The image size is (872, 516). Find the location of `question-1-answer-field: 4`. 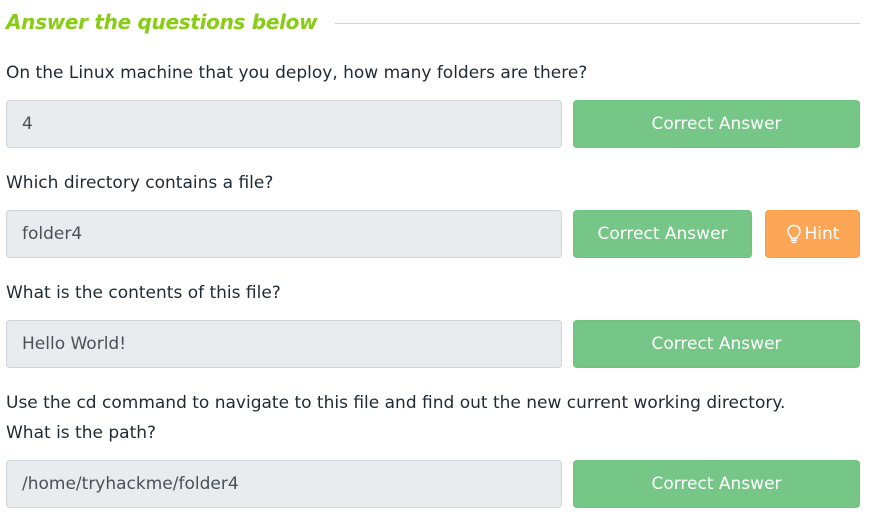

question-1-answer-field: 4 is located at coordinates (284, 124).